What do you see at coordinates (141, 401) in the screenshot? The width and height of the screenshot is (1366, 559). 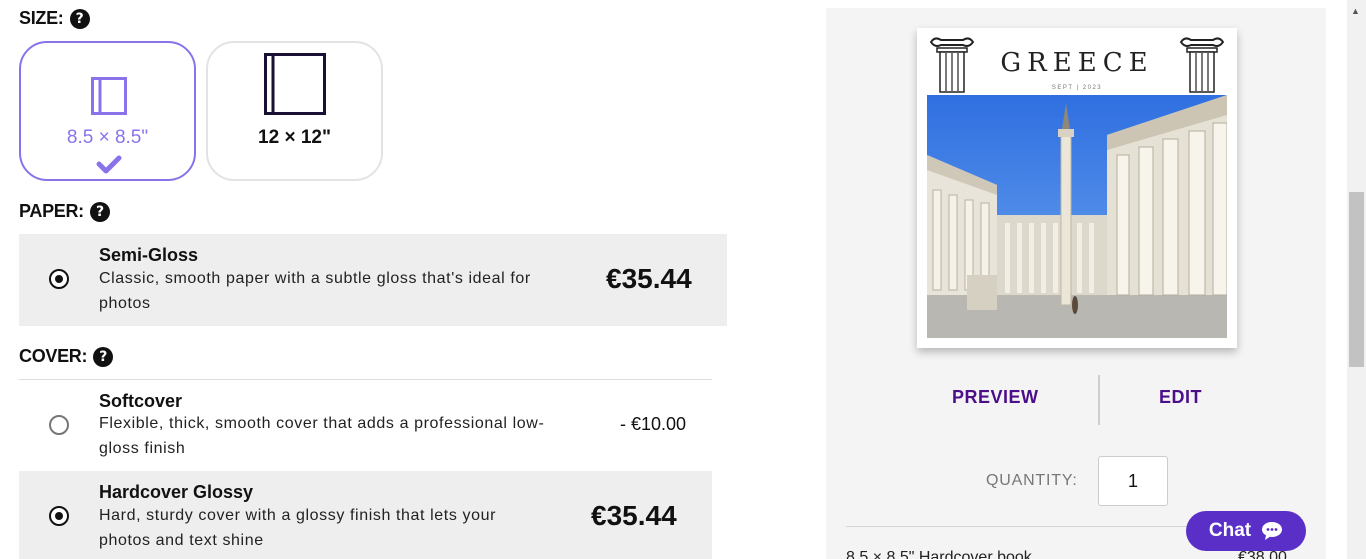 I see `option-title: Softcover` at bounding box center [141, 401].